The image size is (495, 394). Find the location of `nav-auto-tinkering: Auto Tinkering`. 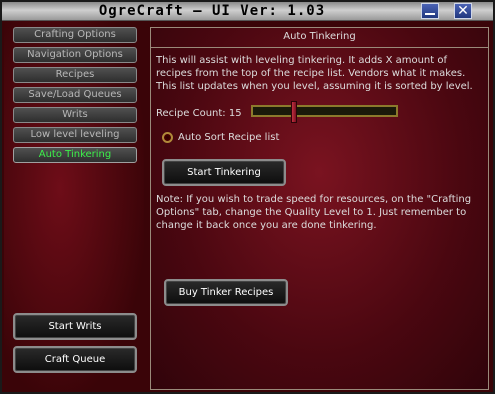

nav-auto-tinkering: Auto Tinkering is located at coordinates (75, 155).